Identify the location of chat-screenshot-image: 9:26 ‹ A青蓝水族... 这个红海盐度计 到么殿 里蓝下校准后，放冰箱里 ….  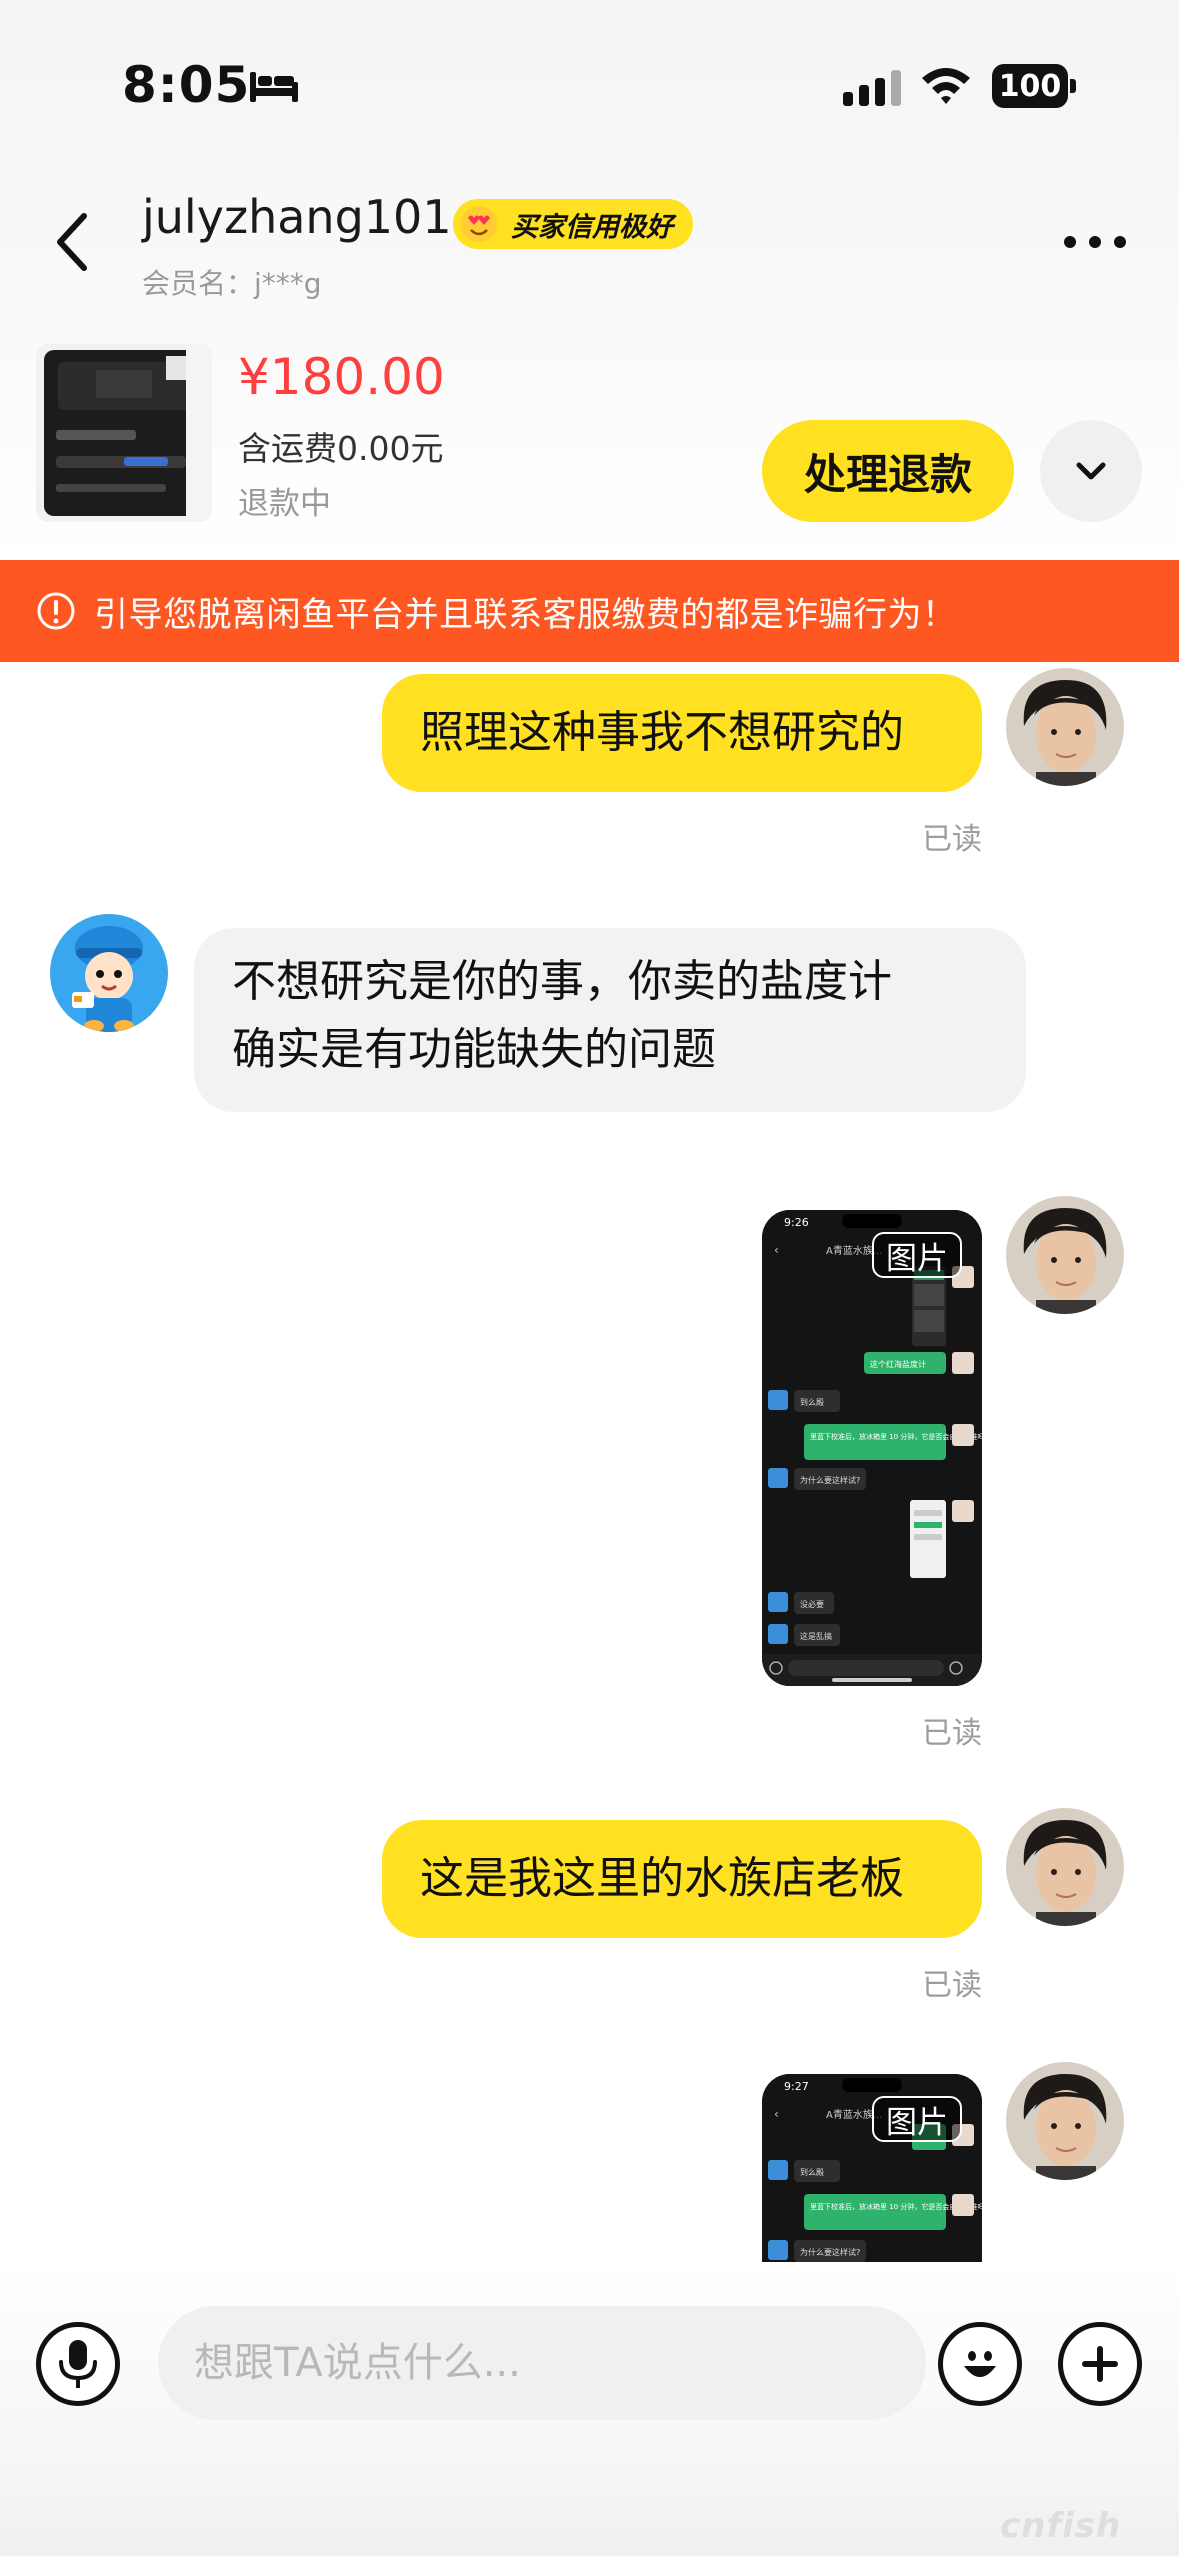
(872, 1448).